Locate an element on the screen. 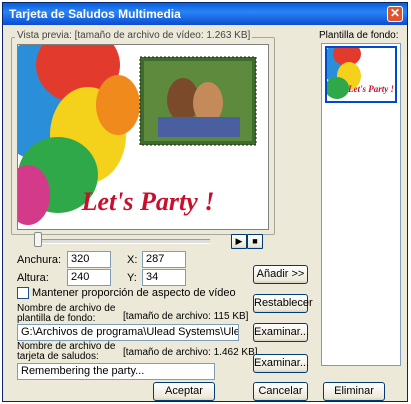 The image size is (411, 404). stop-button: ■ is located at coordinates (255, 241).